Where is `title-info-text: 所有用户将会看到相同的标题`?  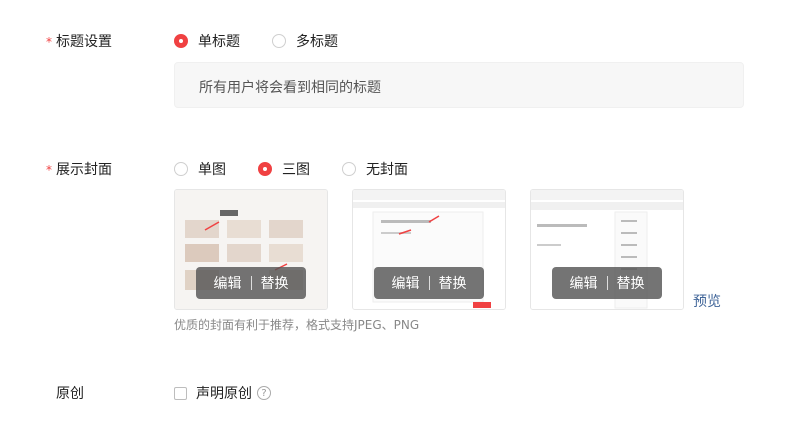
title-info-text: 所有用户将会看到相同的标题 is located at coordinates (290, 88).